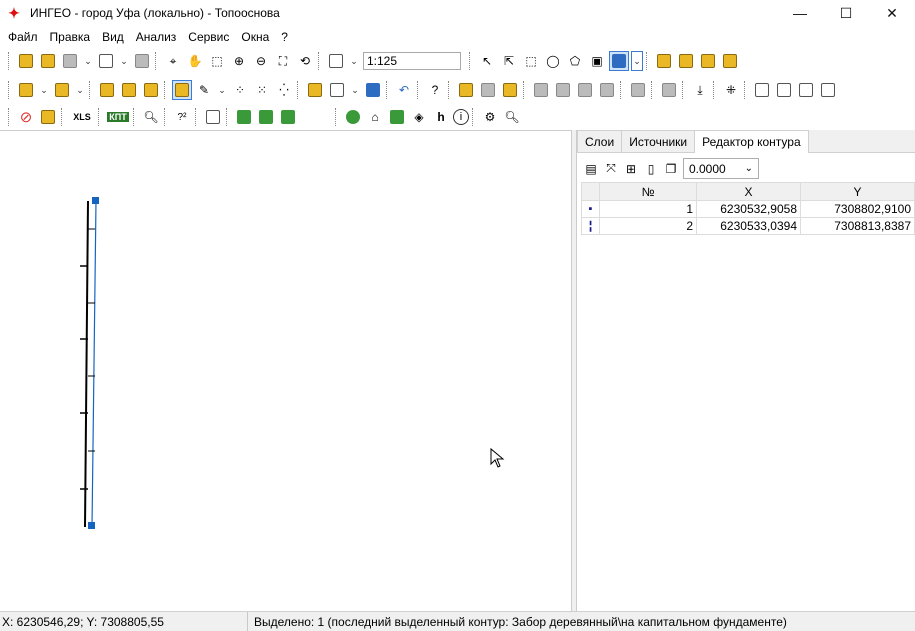 This screenshot has width=915, height=631. What do you see at coordinates (315, 90) in the screenshot?
I see `insert-object-button` at bounding box center [315, 90].